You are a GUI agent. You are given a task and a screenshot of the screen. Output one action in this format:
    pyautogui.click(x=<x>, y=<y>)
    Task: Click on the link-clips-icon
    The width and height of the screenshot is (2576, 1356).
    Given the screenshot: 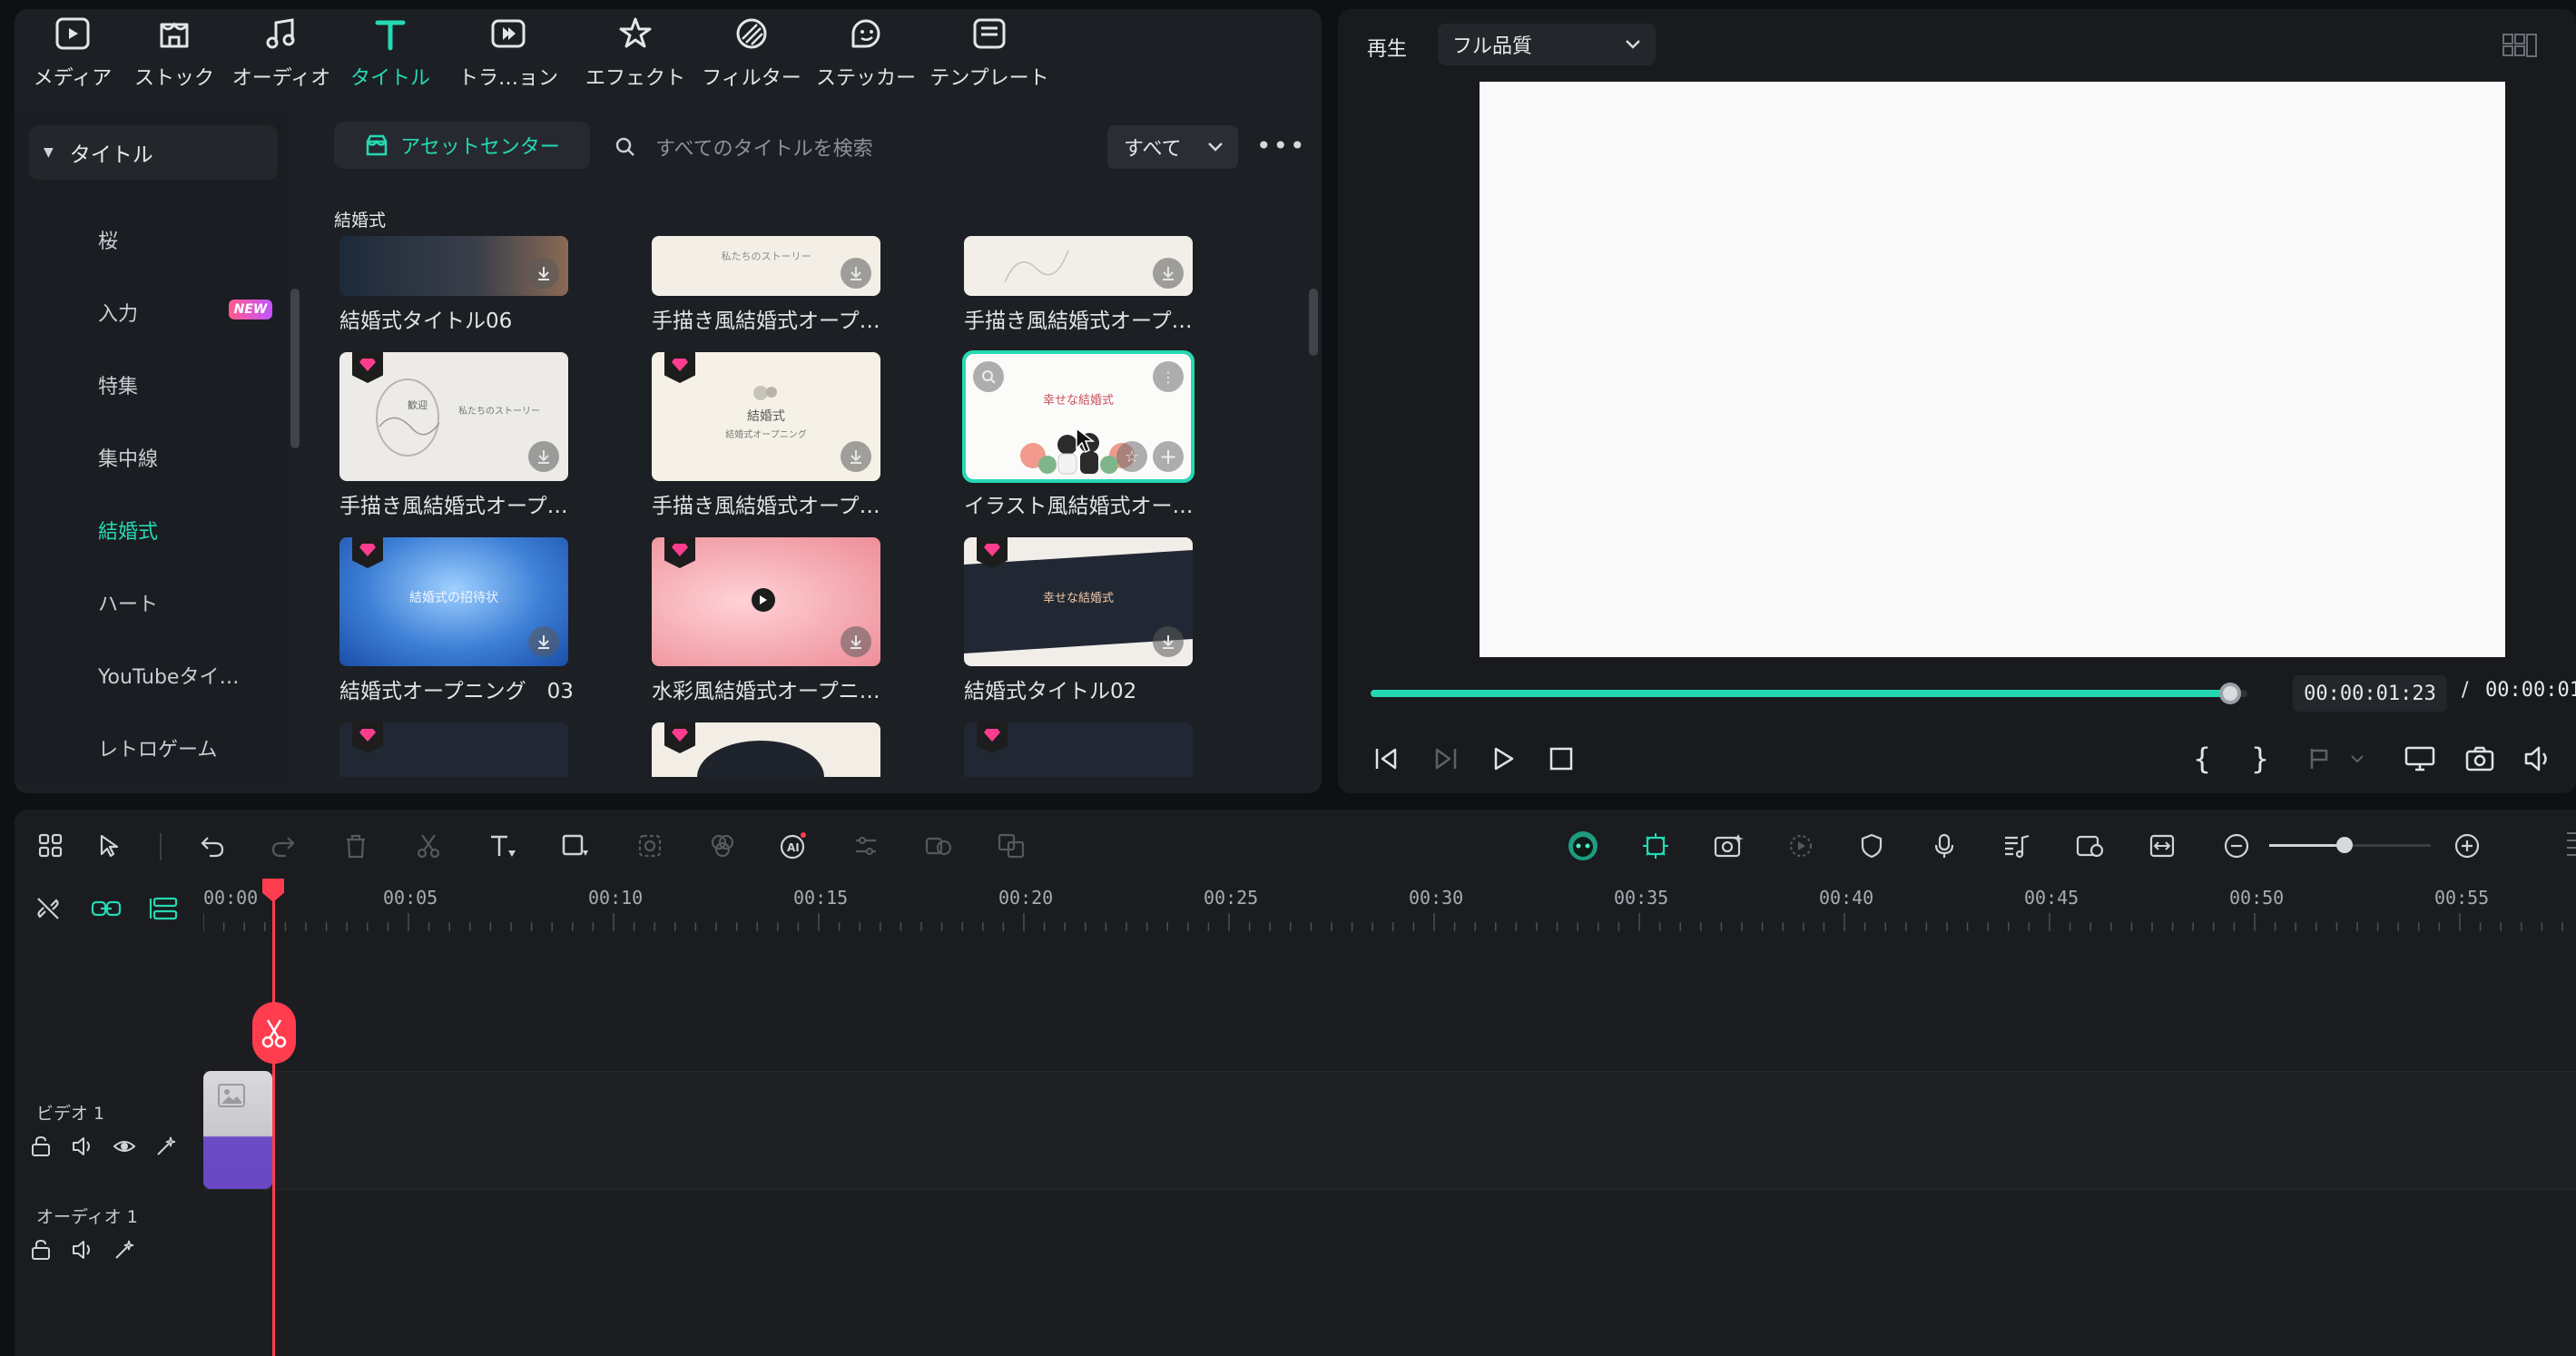 What is the action you would take?
    pyautogui.click(x=106, y=908)
    